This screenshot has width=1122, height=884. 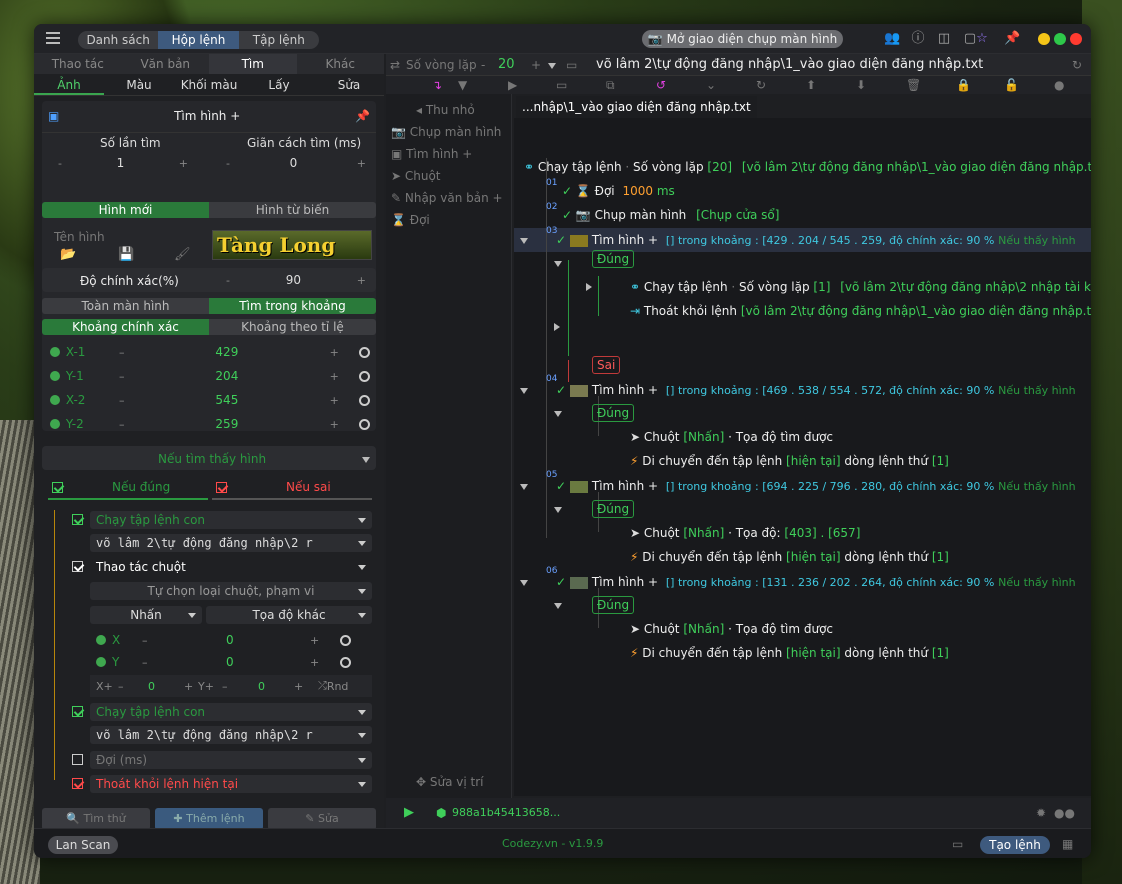 I want to click on exit-dropdown: Thoát khỏi lệnh hiện tại, so click(x=231, y=784).